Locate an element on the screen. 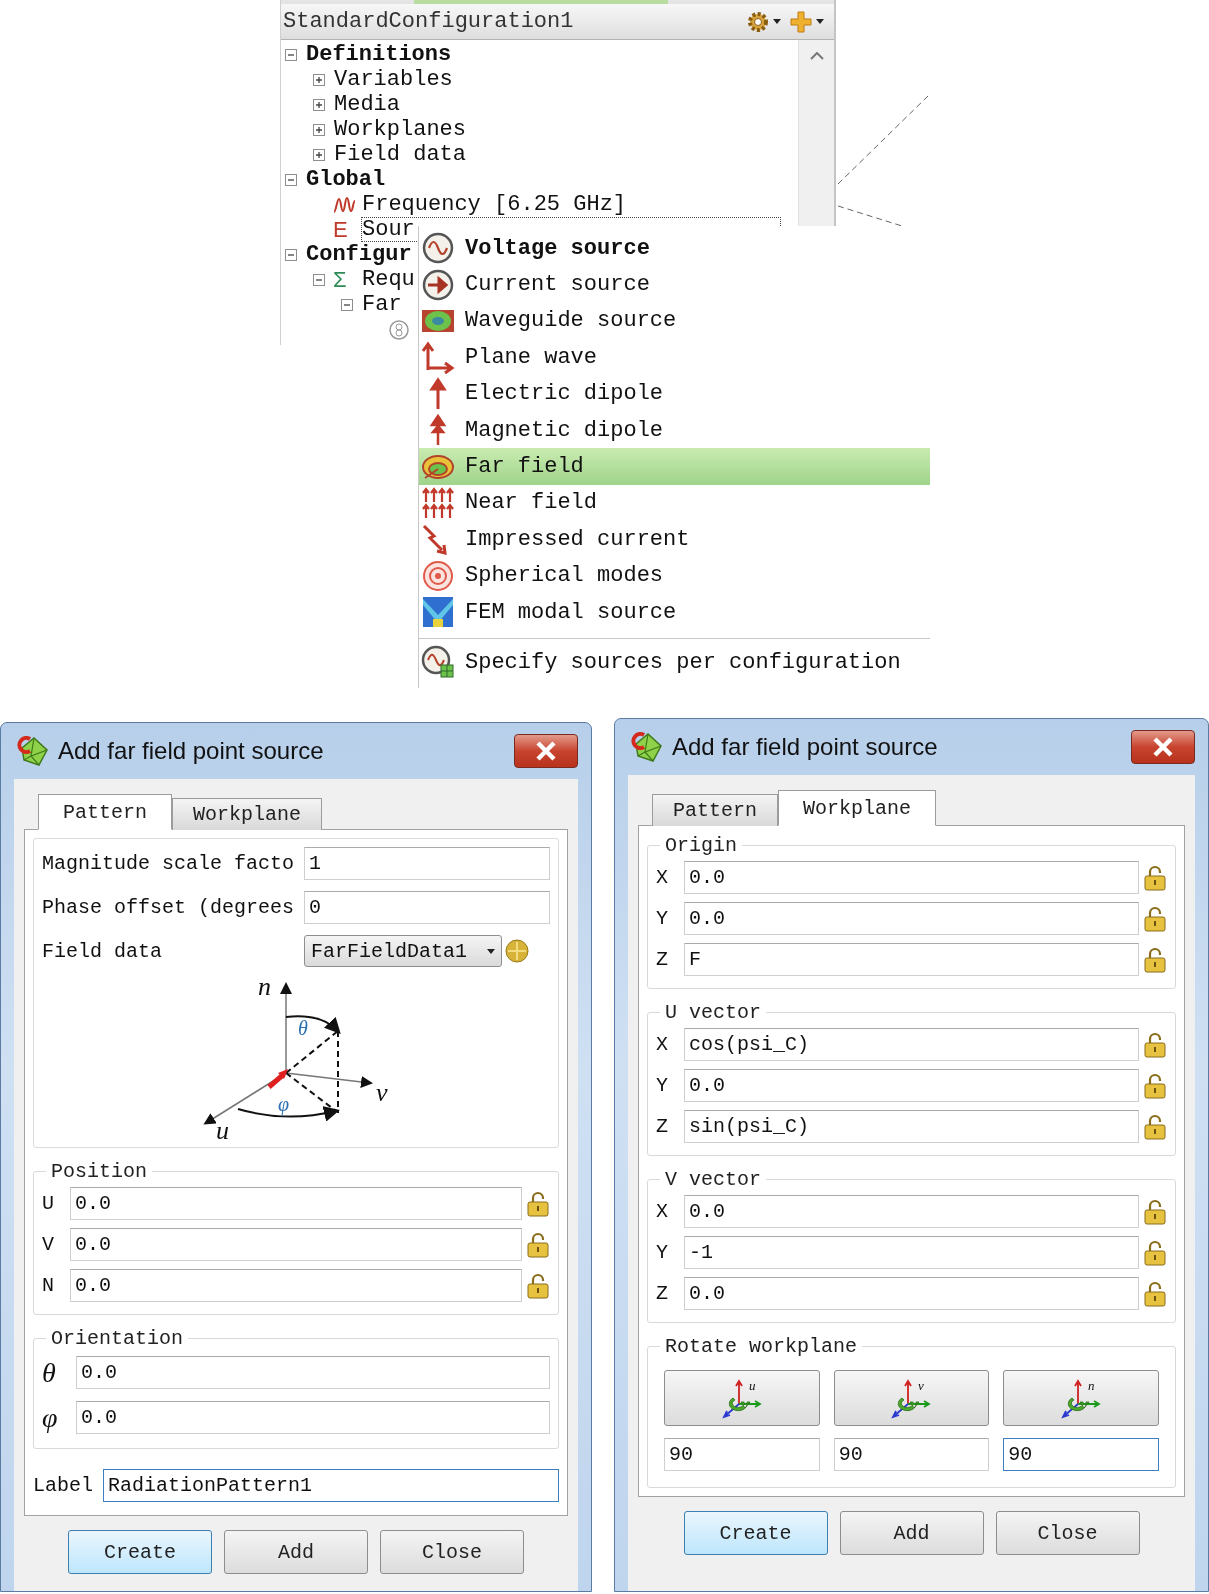 This screenshot has width=1209, height=1594. group-title: U vector is located at coordinates (713, 1012).